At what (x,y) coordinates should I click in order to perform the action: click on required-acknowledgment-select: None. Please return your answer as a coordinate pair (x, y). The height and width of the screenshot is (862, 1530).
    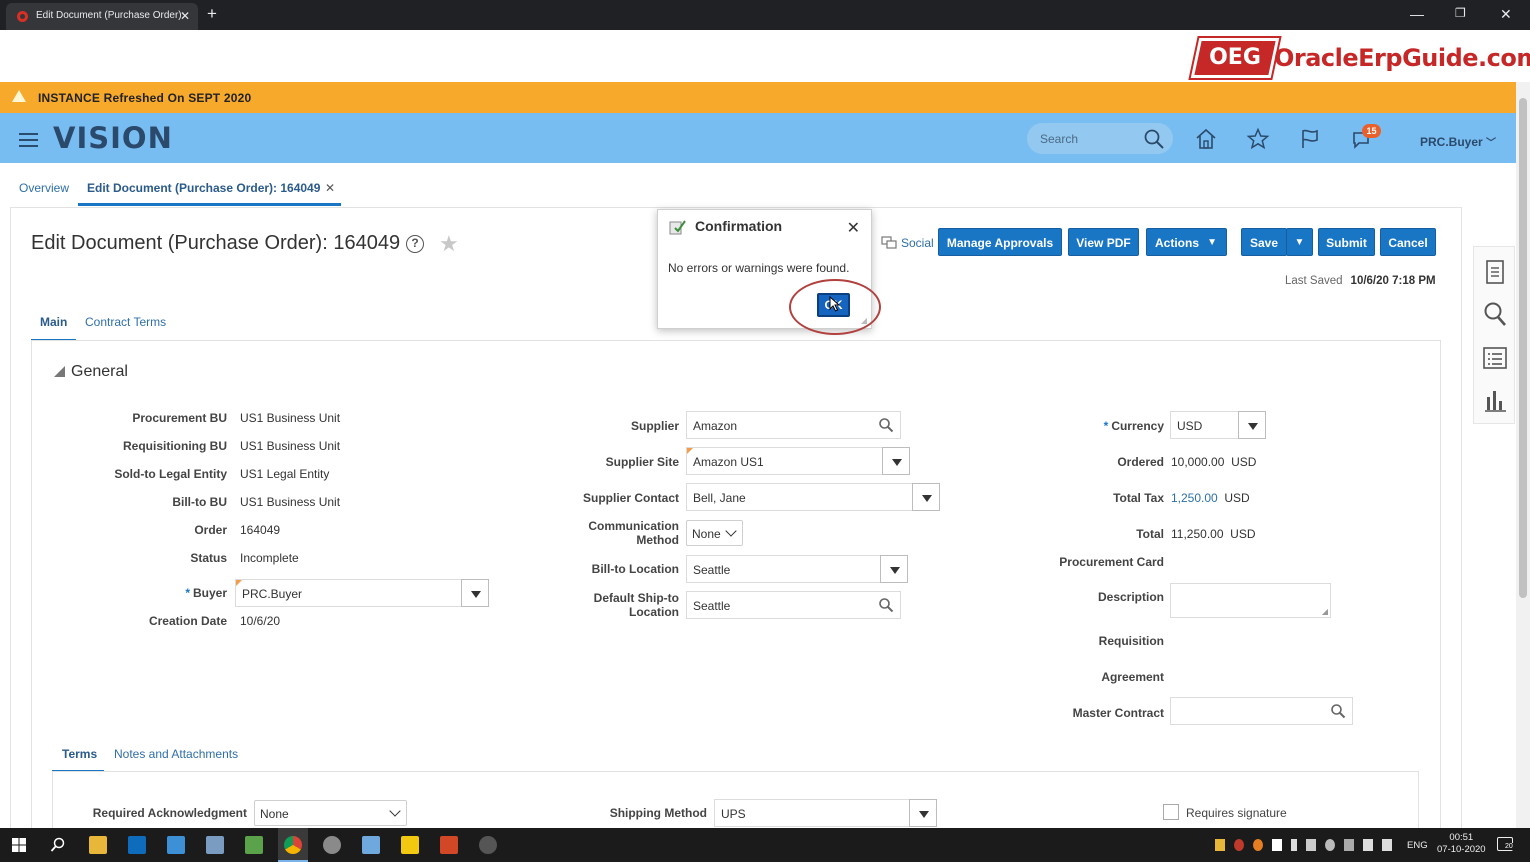
    Looking at the image, I should click on (330, 813).